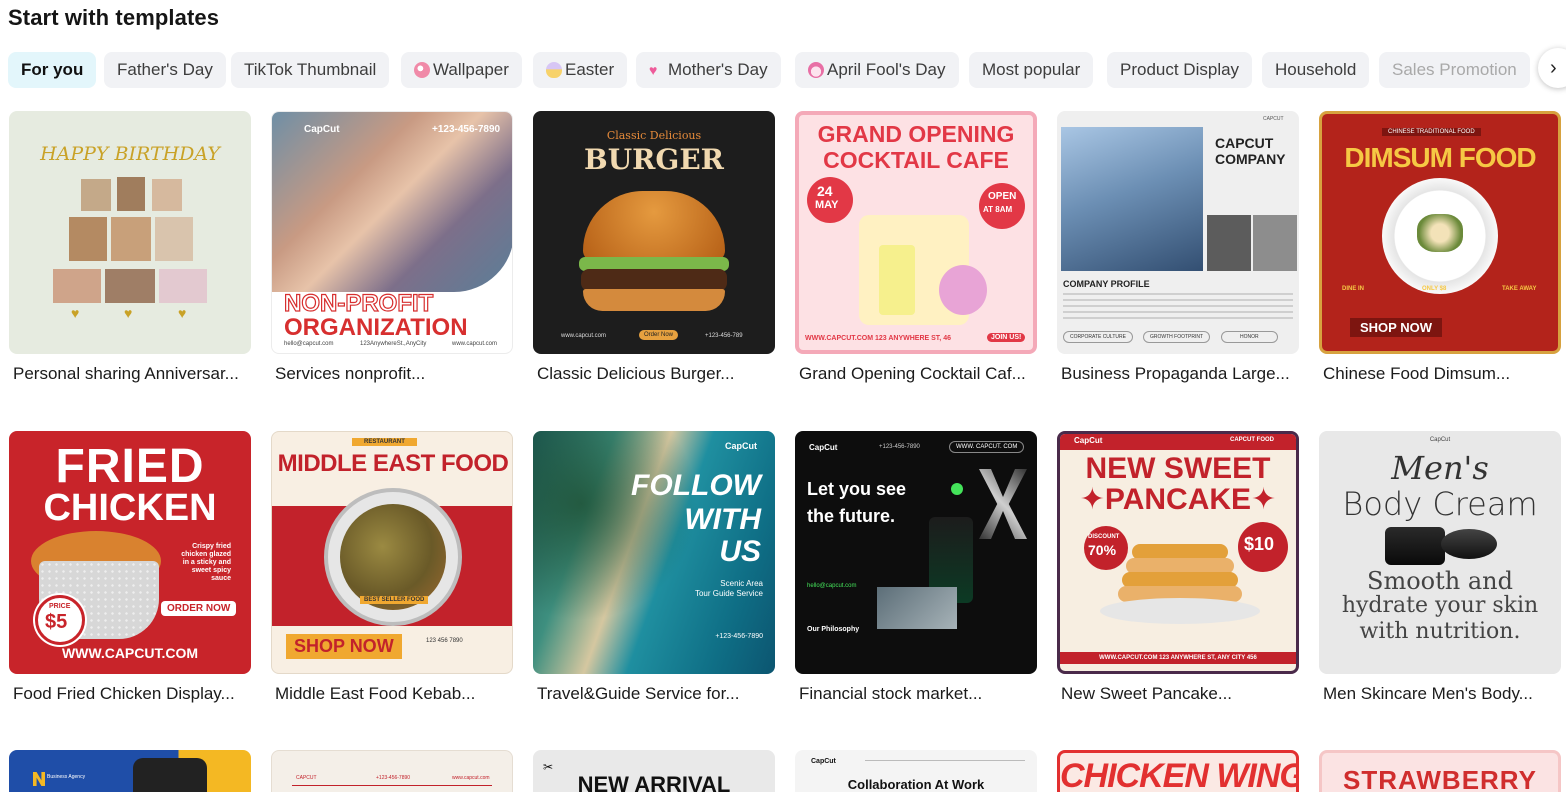  I want to click on tab-tiktok-thumbnail: TikTok Thumbnail, so click(310, 70).